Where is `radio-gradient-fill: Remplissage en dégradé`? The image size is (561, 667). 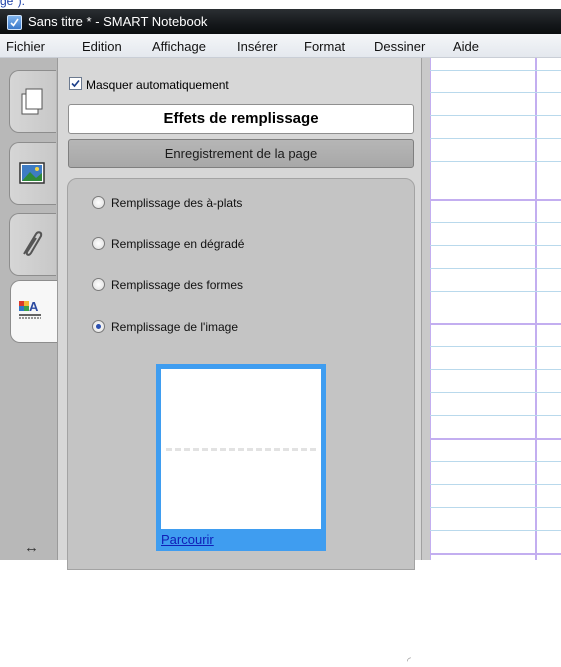
radio-gradient-fill: Remplissage en dégradé is located at coordinates (168, 244).